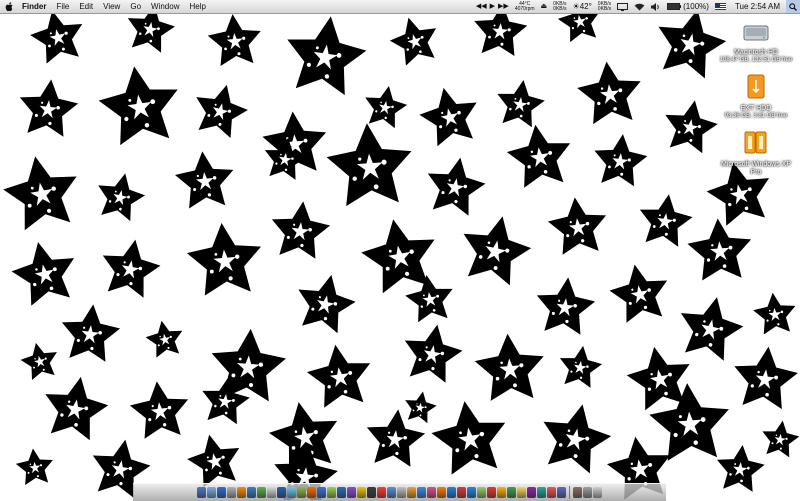 The height and width of the screenshot is (501, 800). I want to click on wifi-icon, so click(639, 7).